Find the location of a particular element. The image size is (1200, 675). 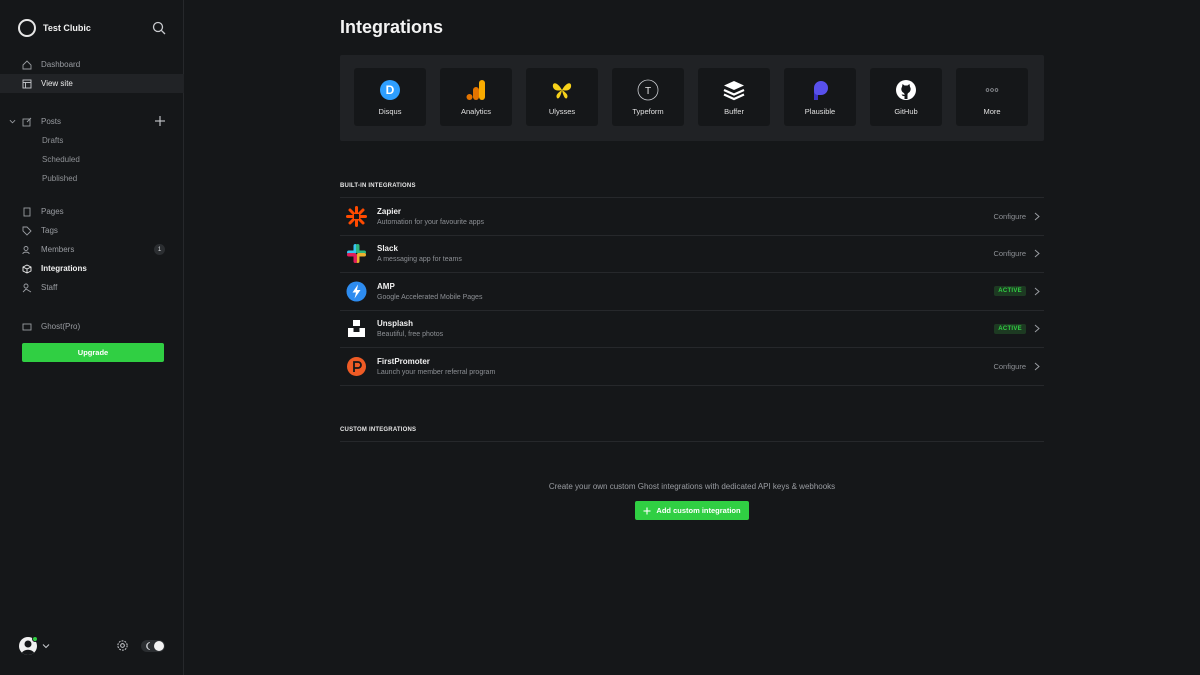

integrations-icon is located at coordinates (27, 268).